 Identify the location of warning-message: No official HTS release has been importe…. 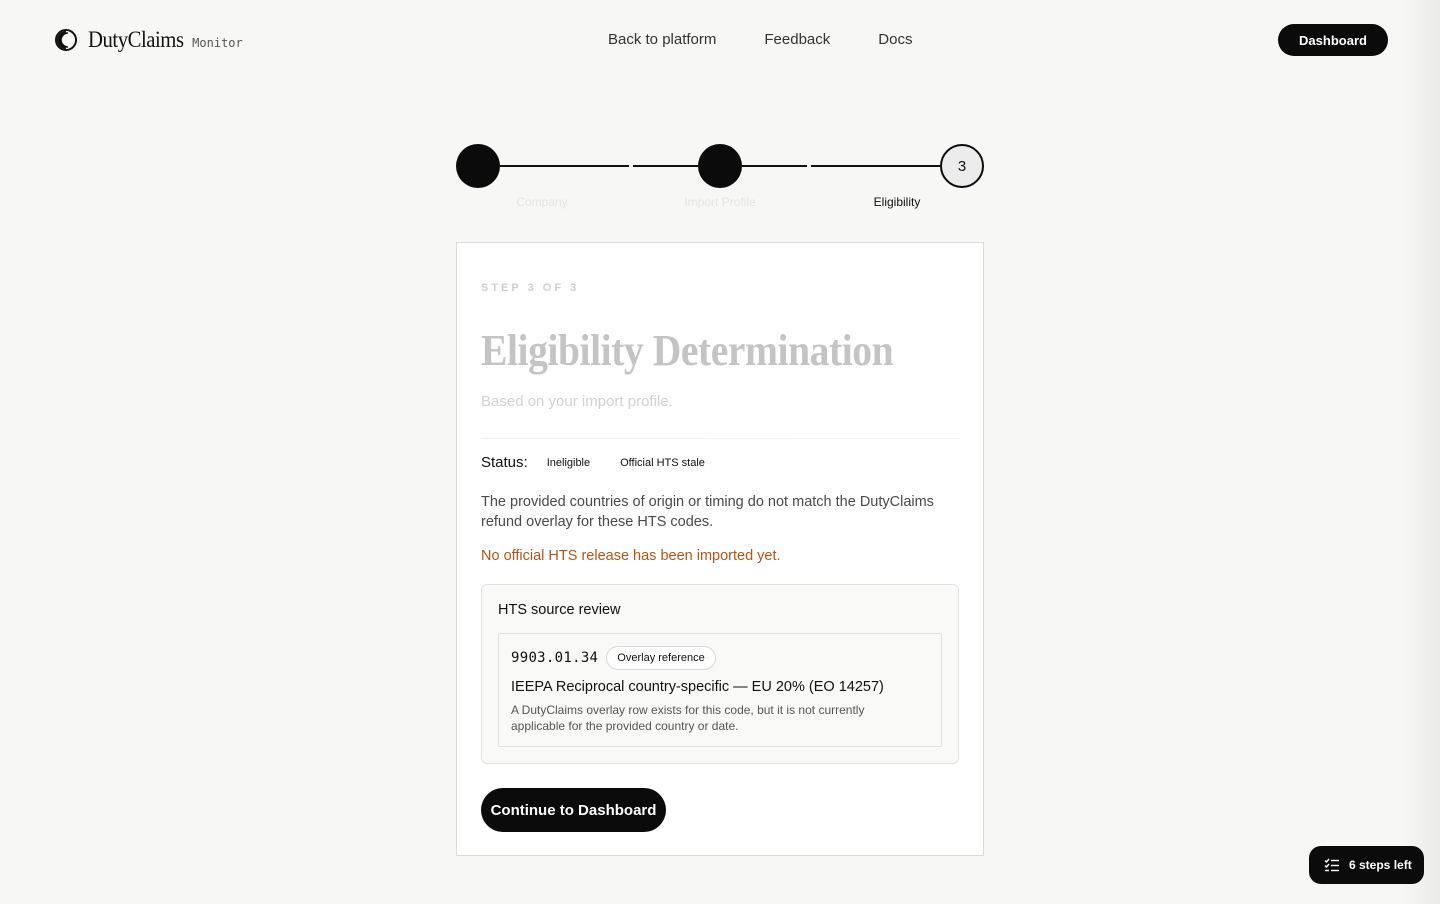
(631, 556).